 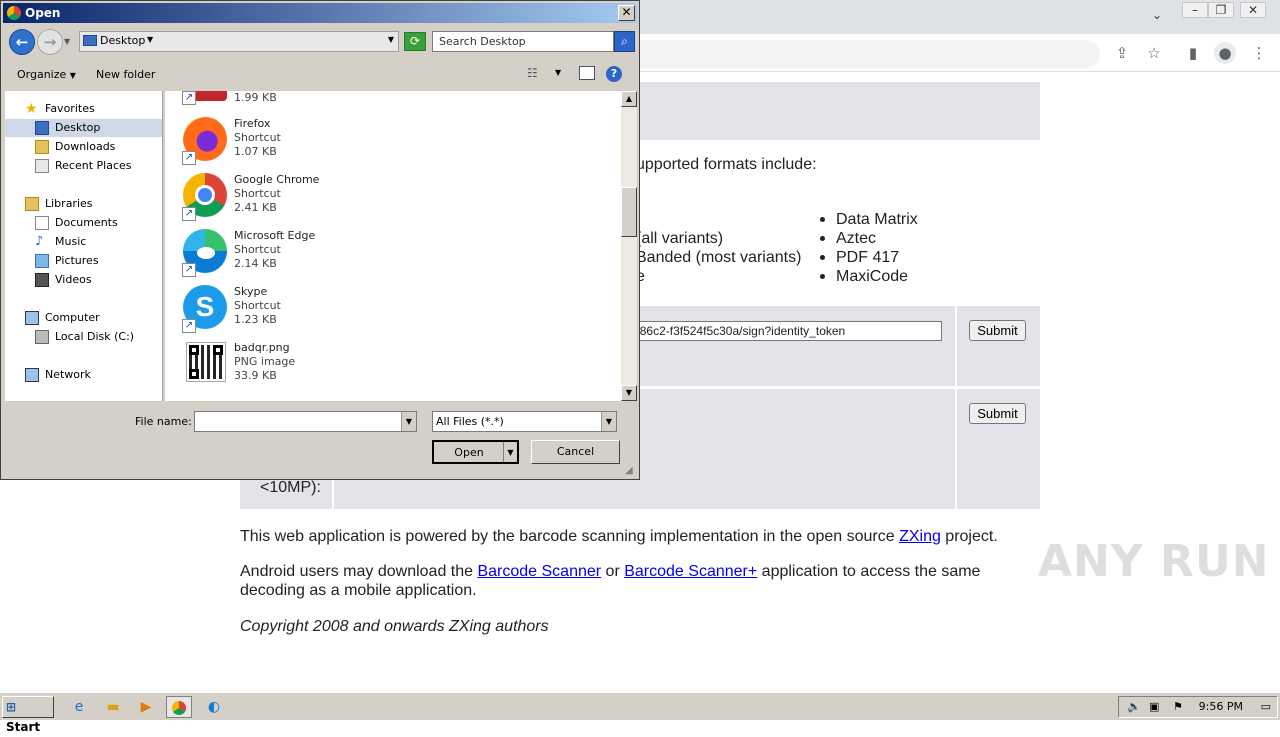 I want to click on breadcrumb-chevron-icon: ▼, so click(x=150, y=39).